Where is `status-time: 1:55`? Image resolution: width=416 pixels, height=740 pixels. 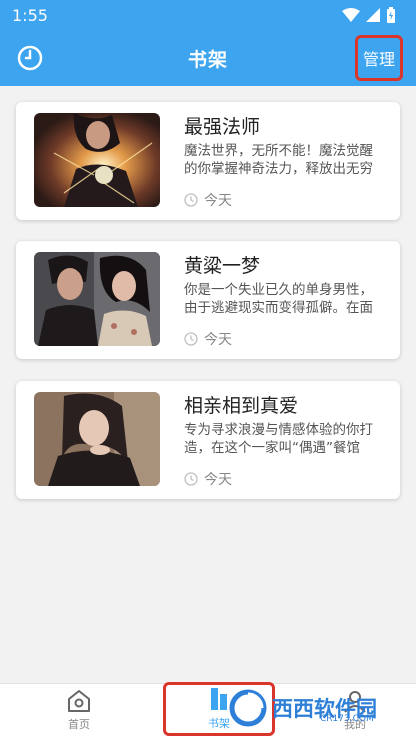 status-time: 1:55 is located at coordinates (30, 15).